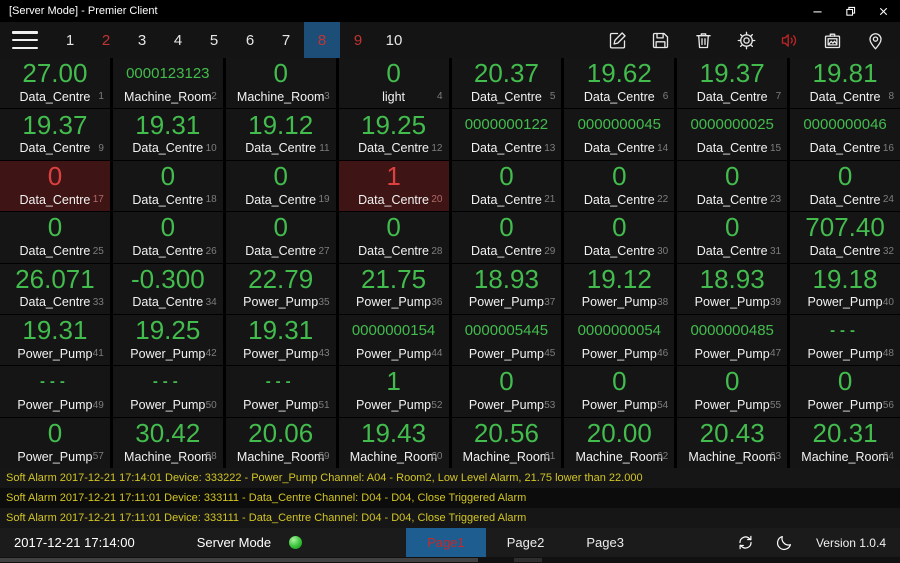 This screenshot has width=900, height=563. I want to click on channel-cell-9: 19.37 Data_Centre 9, so click(55, 134).